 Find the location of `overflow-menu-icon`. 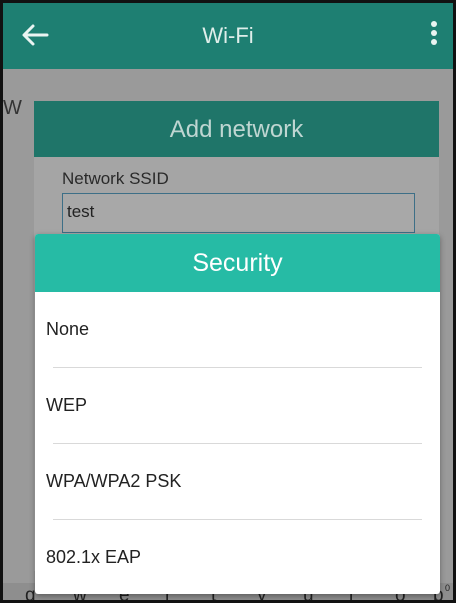

overflow-menu-icon is located at coordinates (434, 36).